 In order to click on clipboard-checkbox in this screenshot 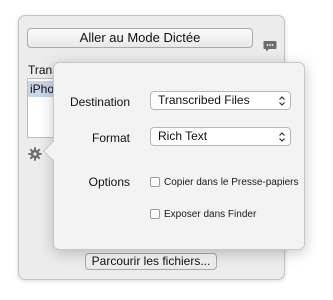, I will do `click(155, 182)`.